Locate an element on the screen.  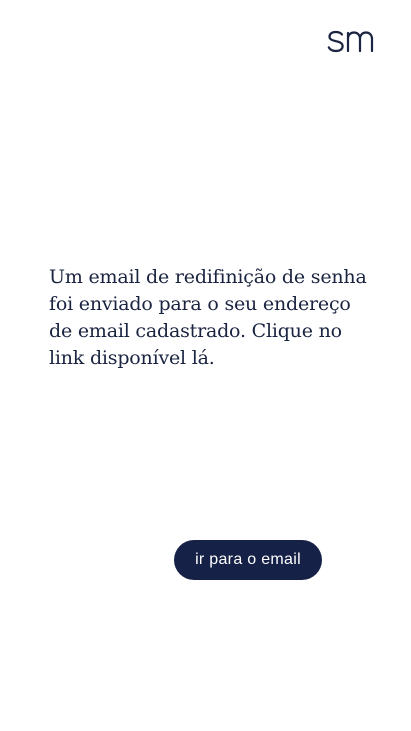
sm-logo-icon is located at coordinates (350, 41).